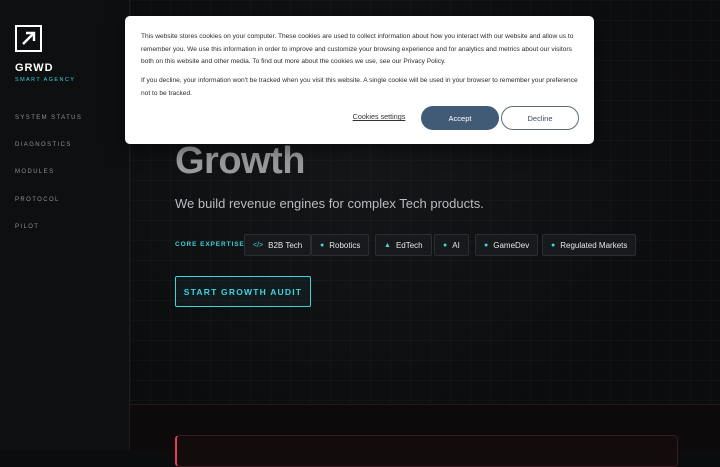  I want to click on chip-gamedev: ● GameDev, so click(507, 245).